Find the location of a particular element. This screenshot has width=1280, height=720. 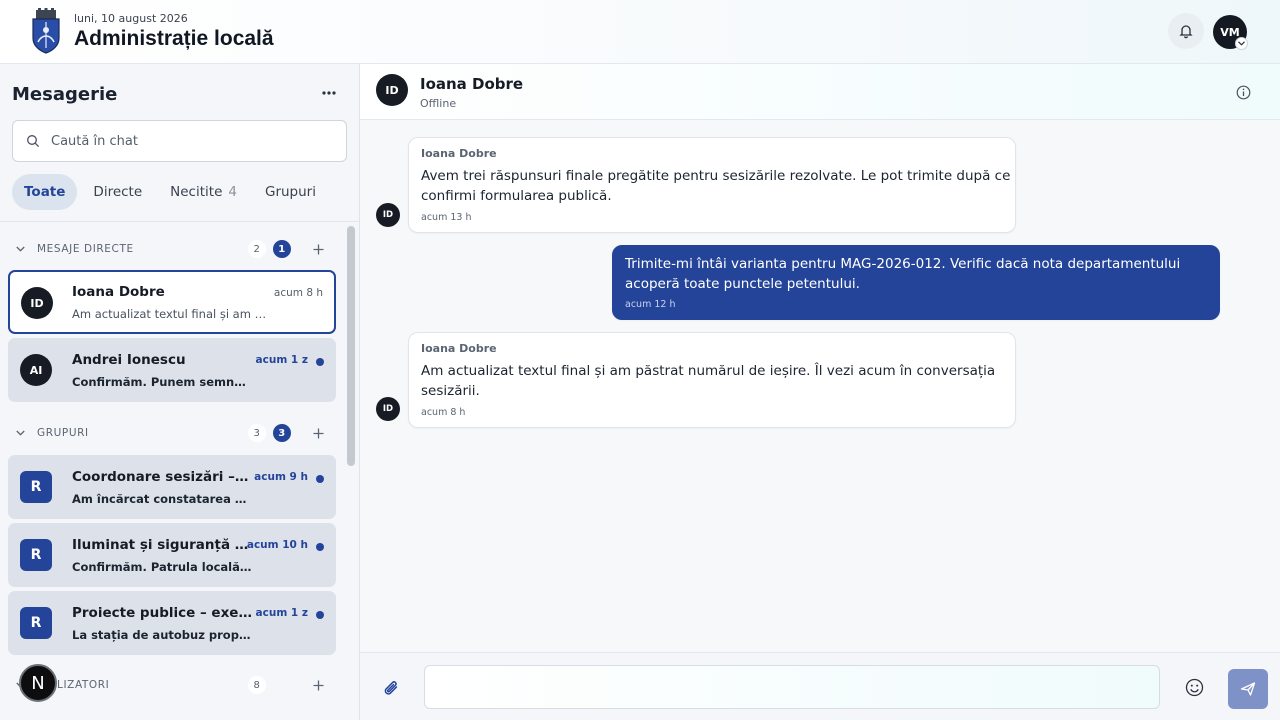

composer-bar is located at coordinates (820, 686).